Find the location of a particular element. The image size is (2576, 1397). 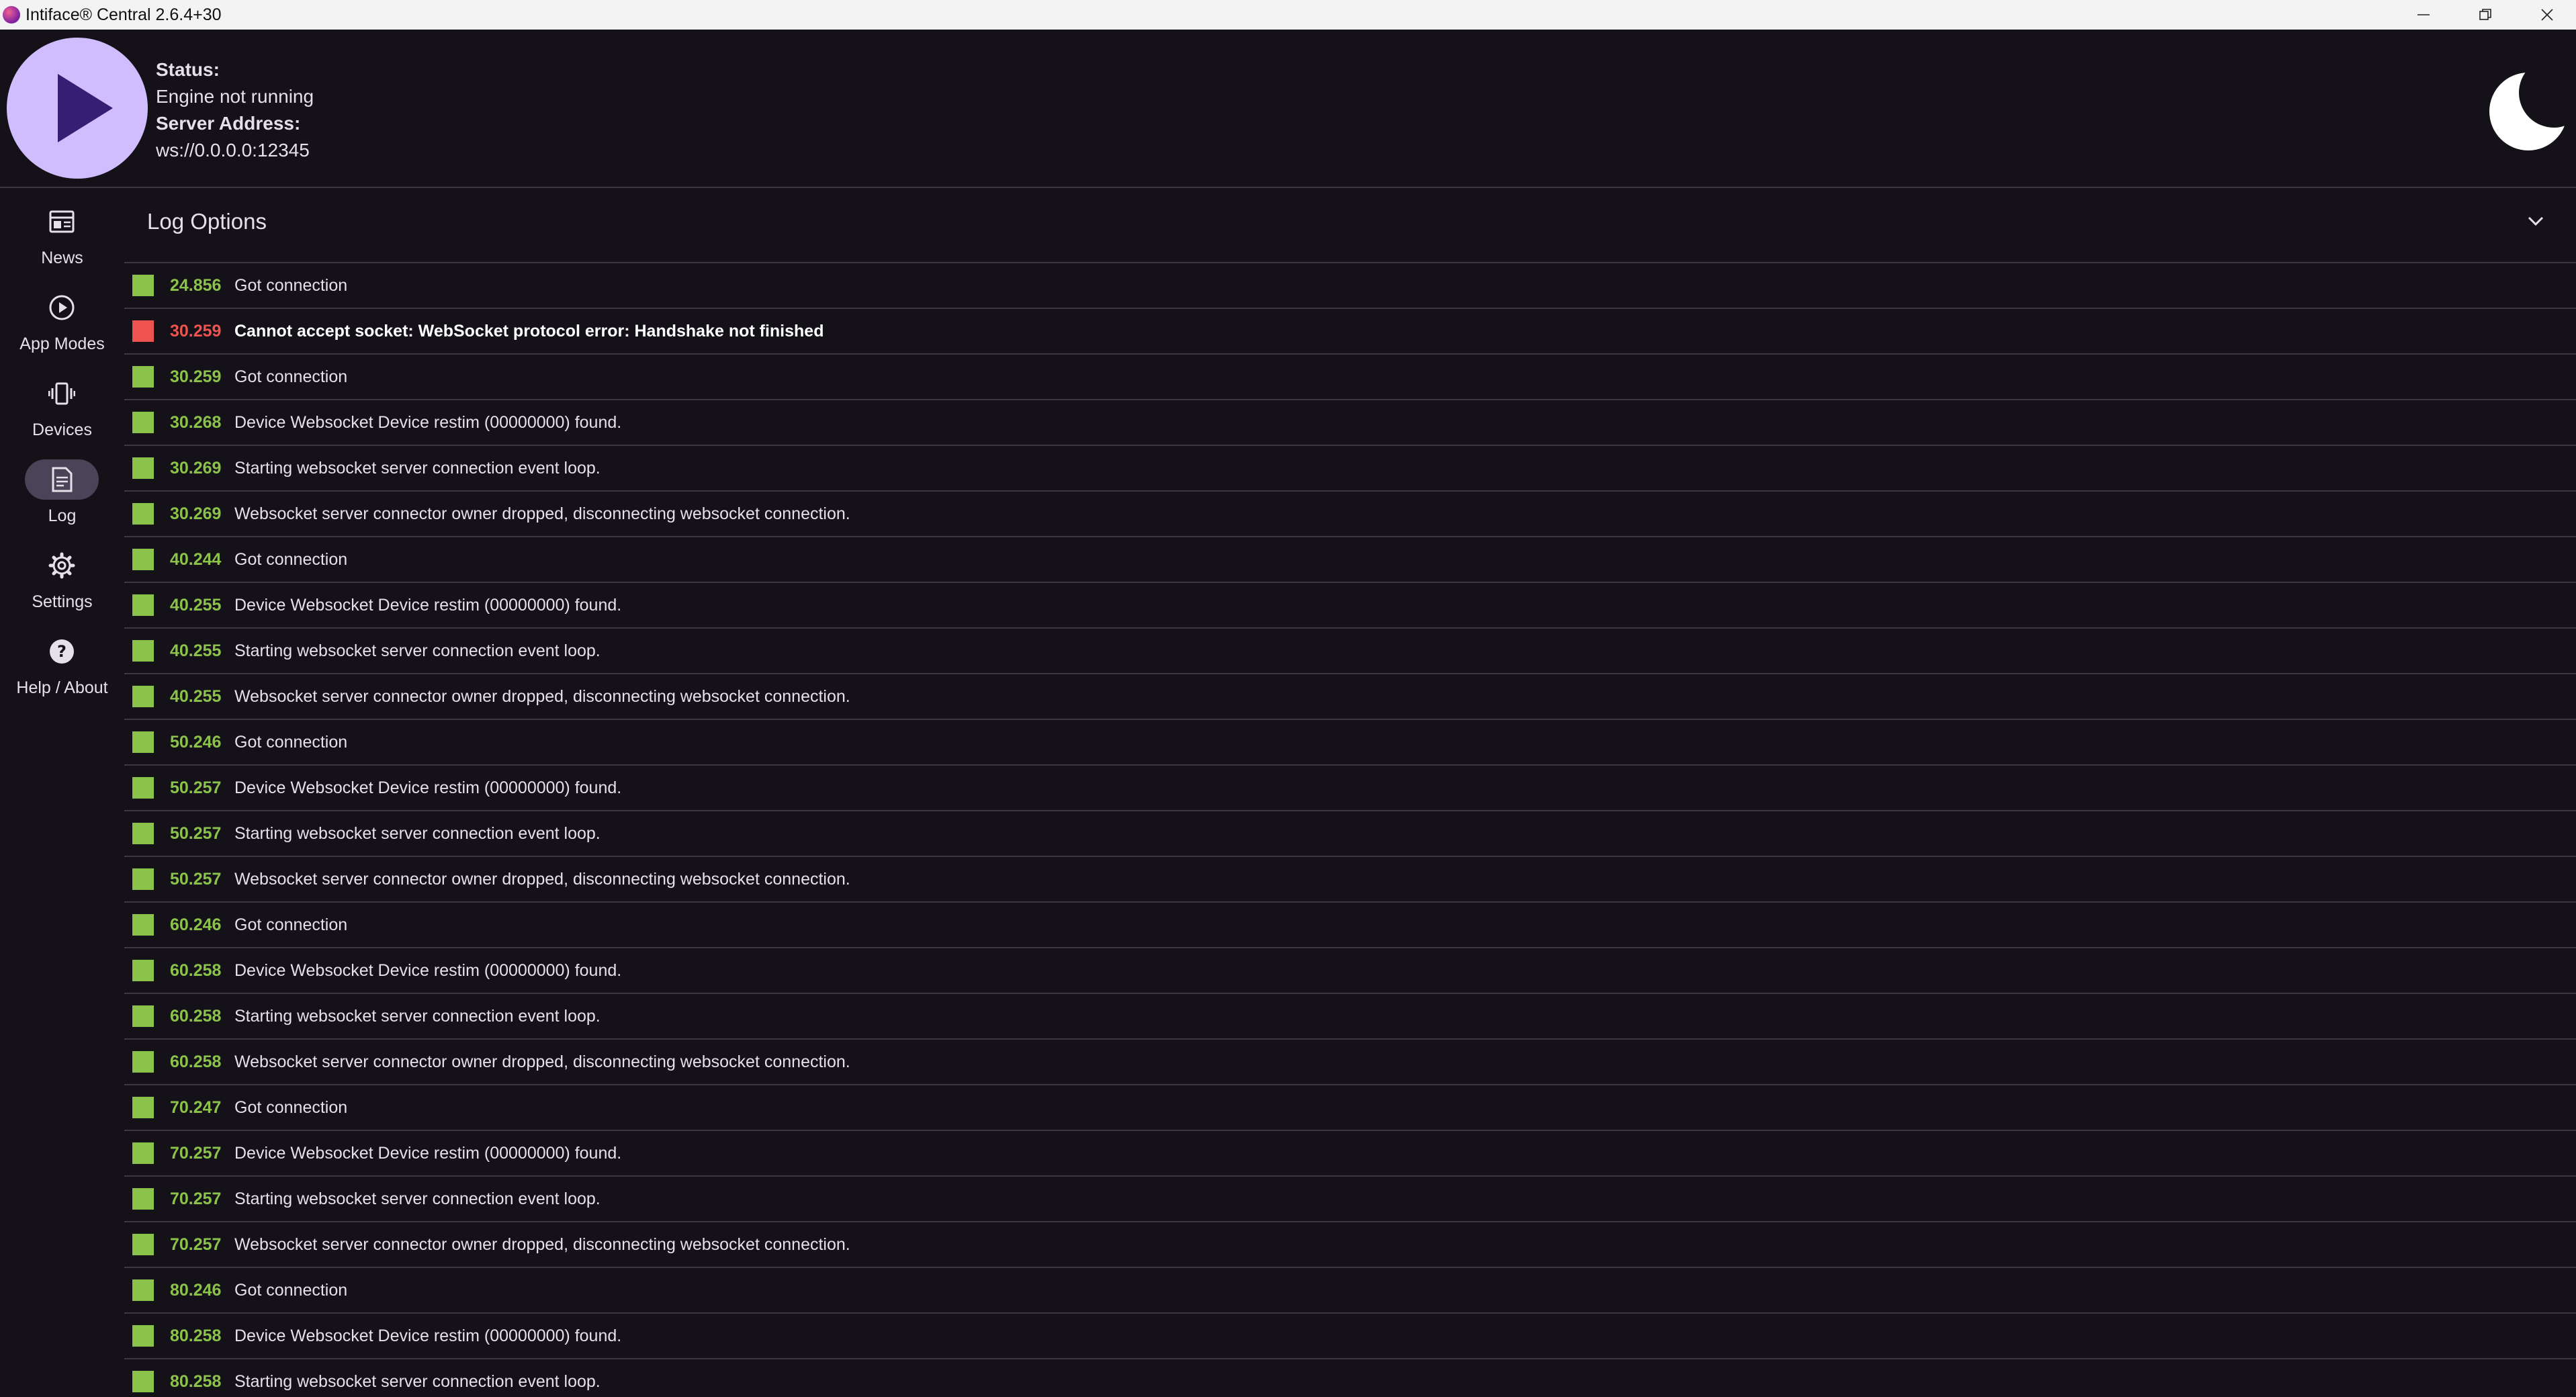

log-options-title: Log Options is located at coordinates (207, 221).